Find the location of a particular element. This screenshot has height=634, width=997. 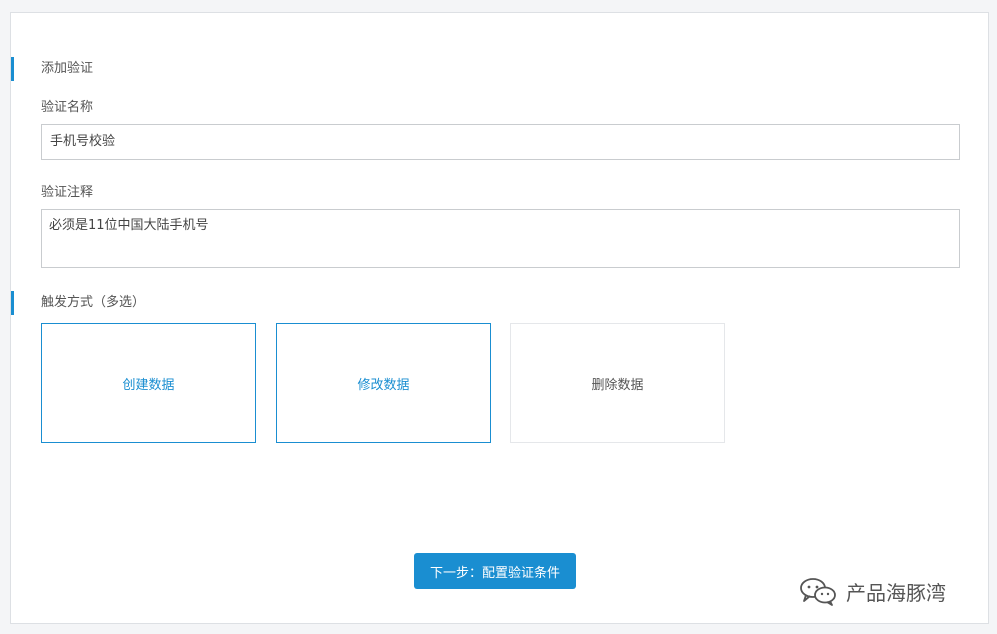

trigger-delete-card: 删除数据 is located at coordinates (617, 383).